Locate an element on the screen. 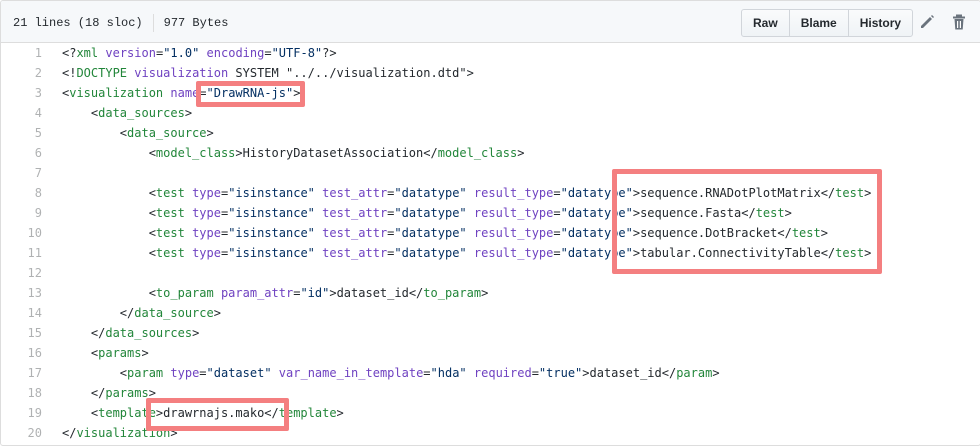 This screenshot has width=980, height=446. line-number: 12 is located at coordinates (21, 273).